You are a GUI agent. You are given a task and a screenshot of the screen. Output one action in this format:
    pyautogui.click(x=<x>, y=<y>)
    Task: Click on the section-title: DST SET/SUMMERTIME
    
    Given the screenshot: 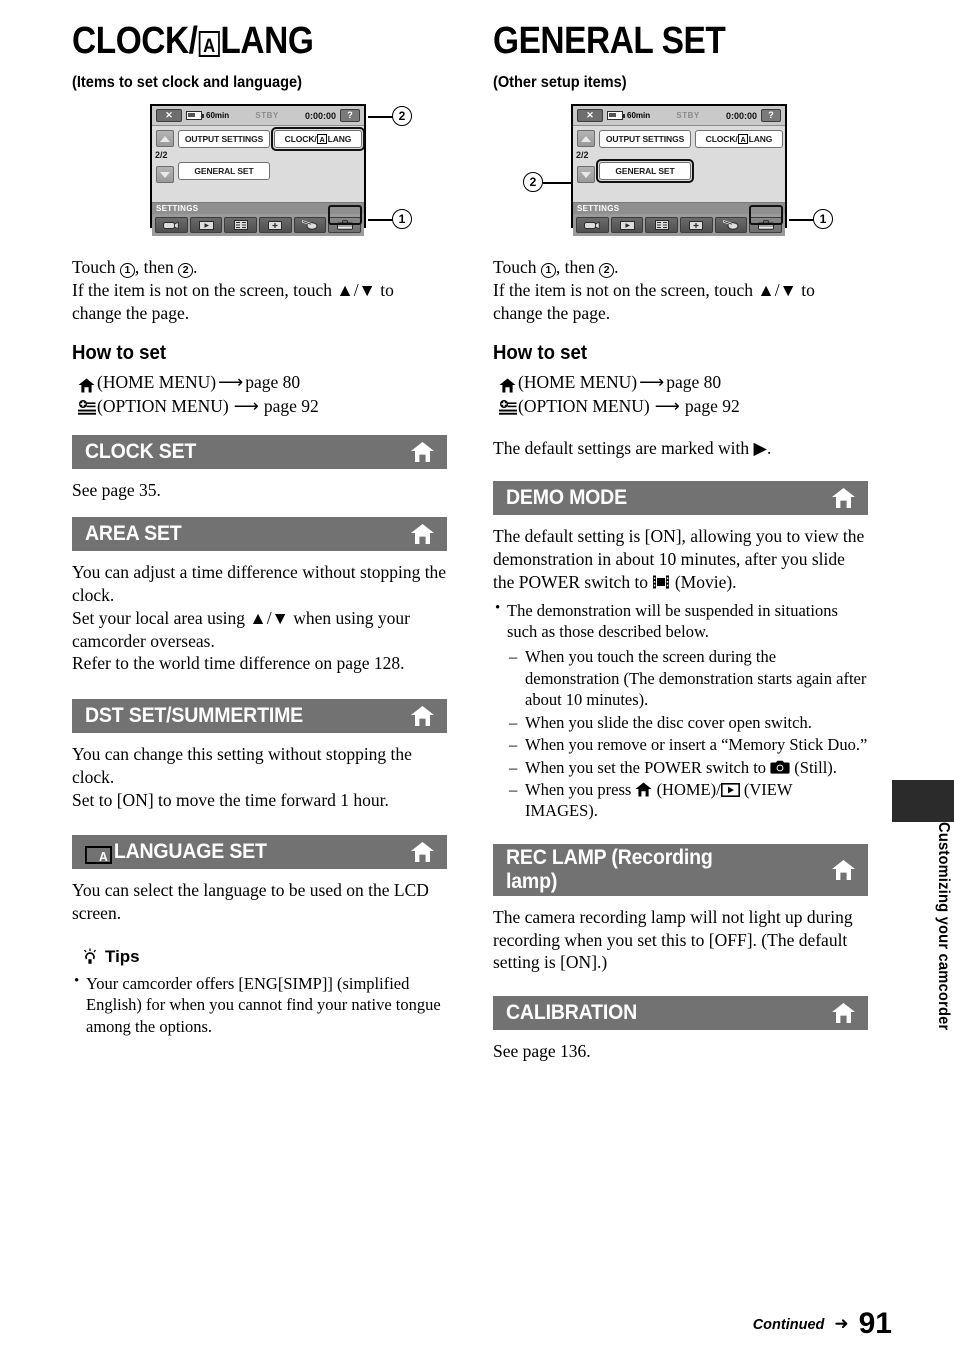 What is the action you would take?
    pyautogui.click(x=194, y=716)
    